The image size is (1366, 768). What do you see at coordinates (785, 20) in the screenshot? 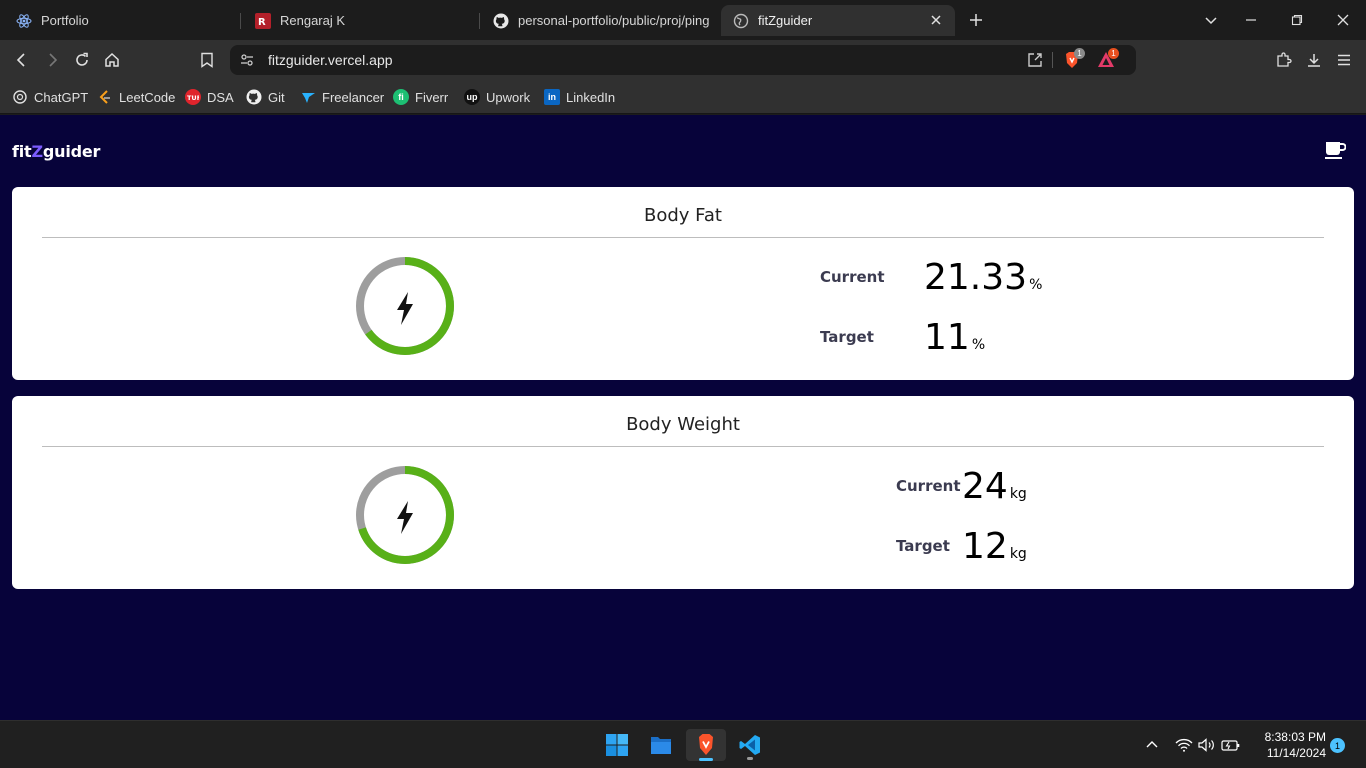
I see `tab-title: fitZguider` at bounding box center [785, 20].